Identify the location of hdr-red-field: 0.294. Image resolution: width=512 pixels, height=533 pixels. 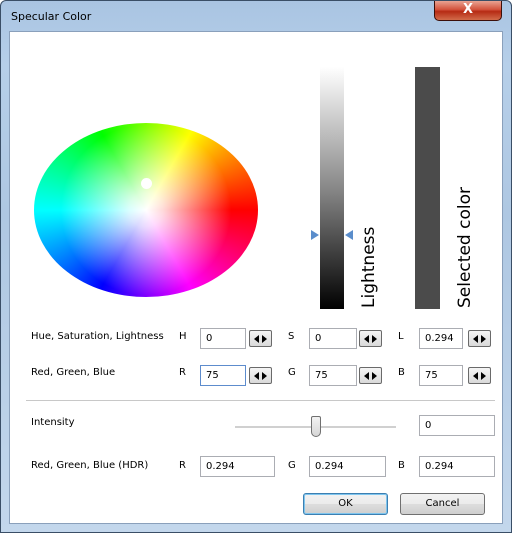
(237, 466).